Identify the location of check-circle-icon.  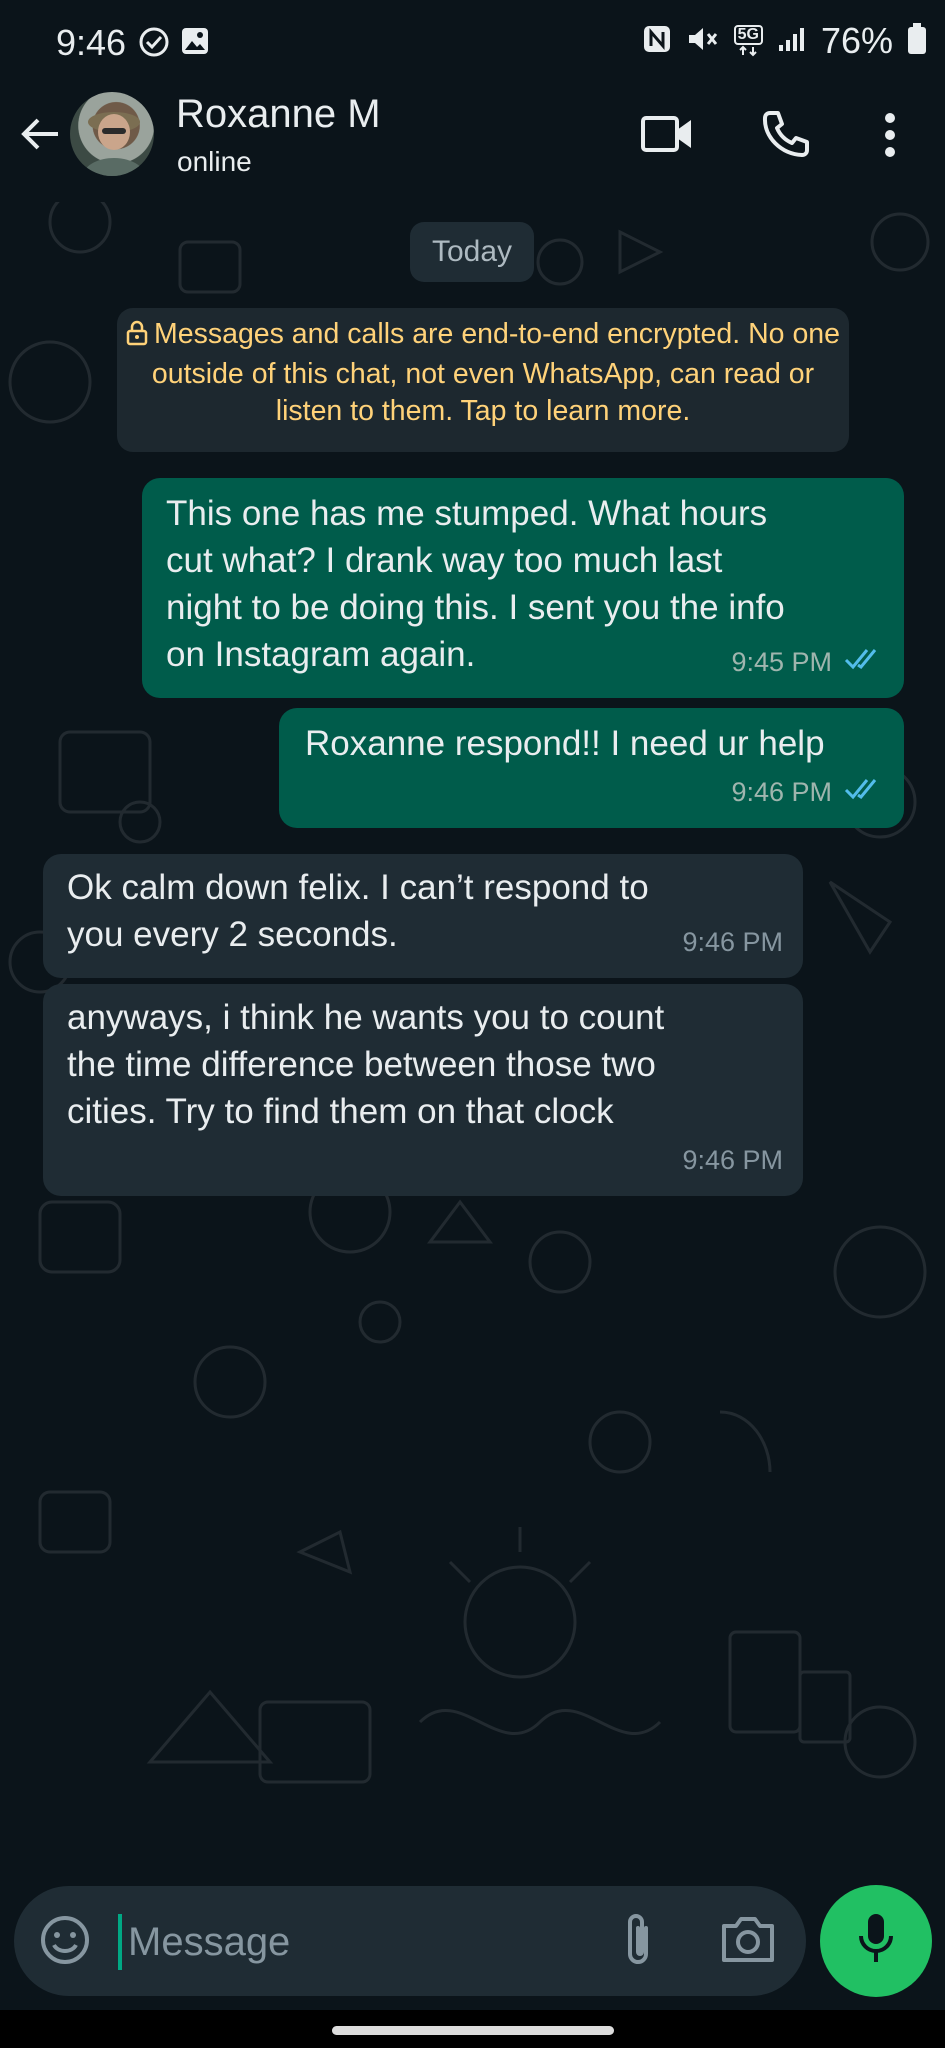
(154, 44).